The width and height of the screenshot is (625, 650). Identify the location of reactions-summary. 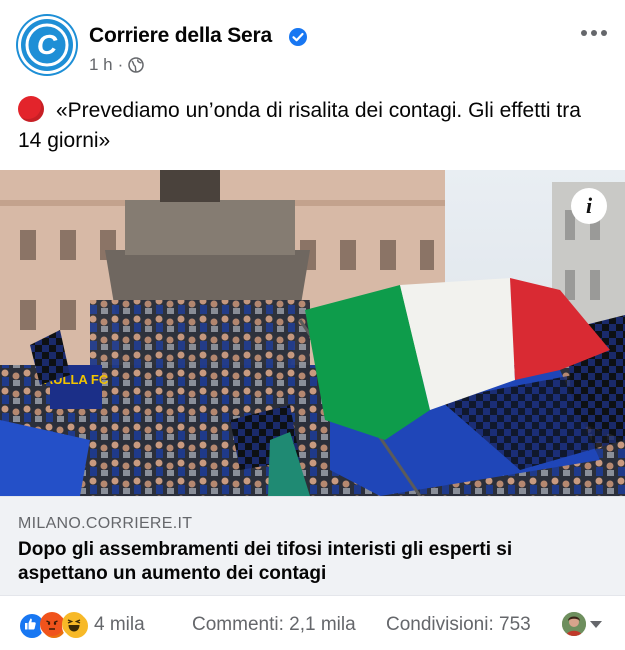
(54, 626).